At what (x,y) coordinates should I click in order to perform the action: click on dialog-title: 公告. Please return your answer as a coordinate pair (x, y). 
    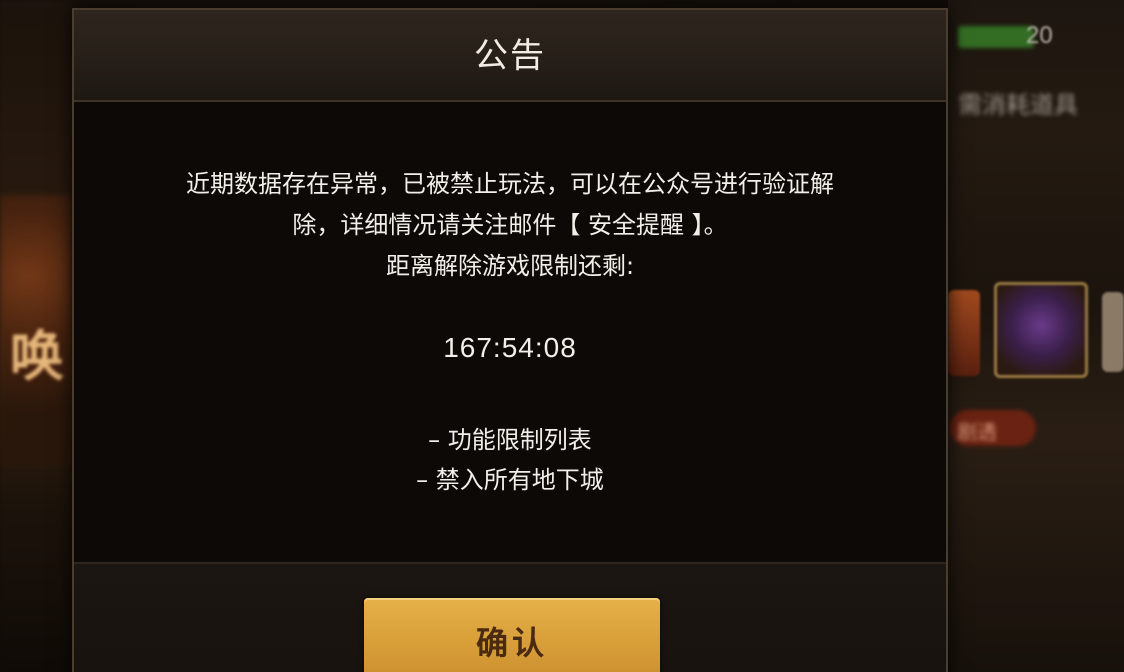
    Looking at the image, I should click on (510, 56).